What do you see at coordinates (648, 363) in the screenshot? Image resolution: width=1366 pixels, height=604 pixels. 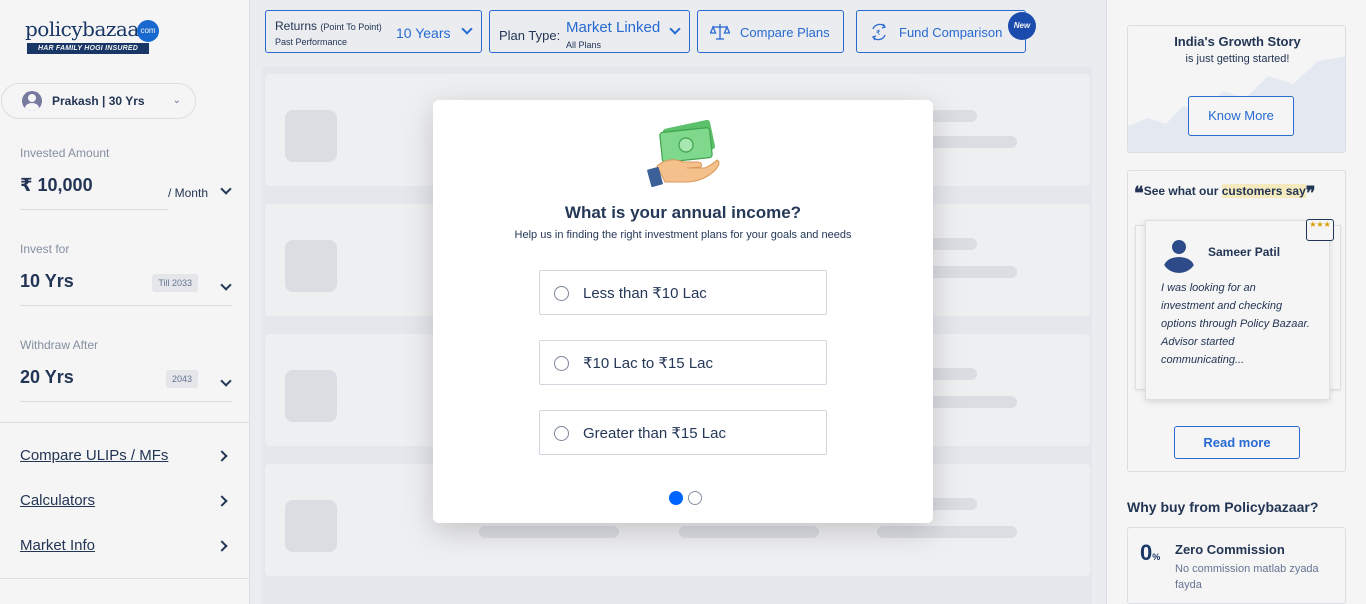 I see `option-label: ₹10 Lac to ₹15 Lac` at bounding box center [648, 363].